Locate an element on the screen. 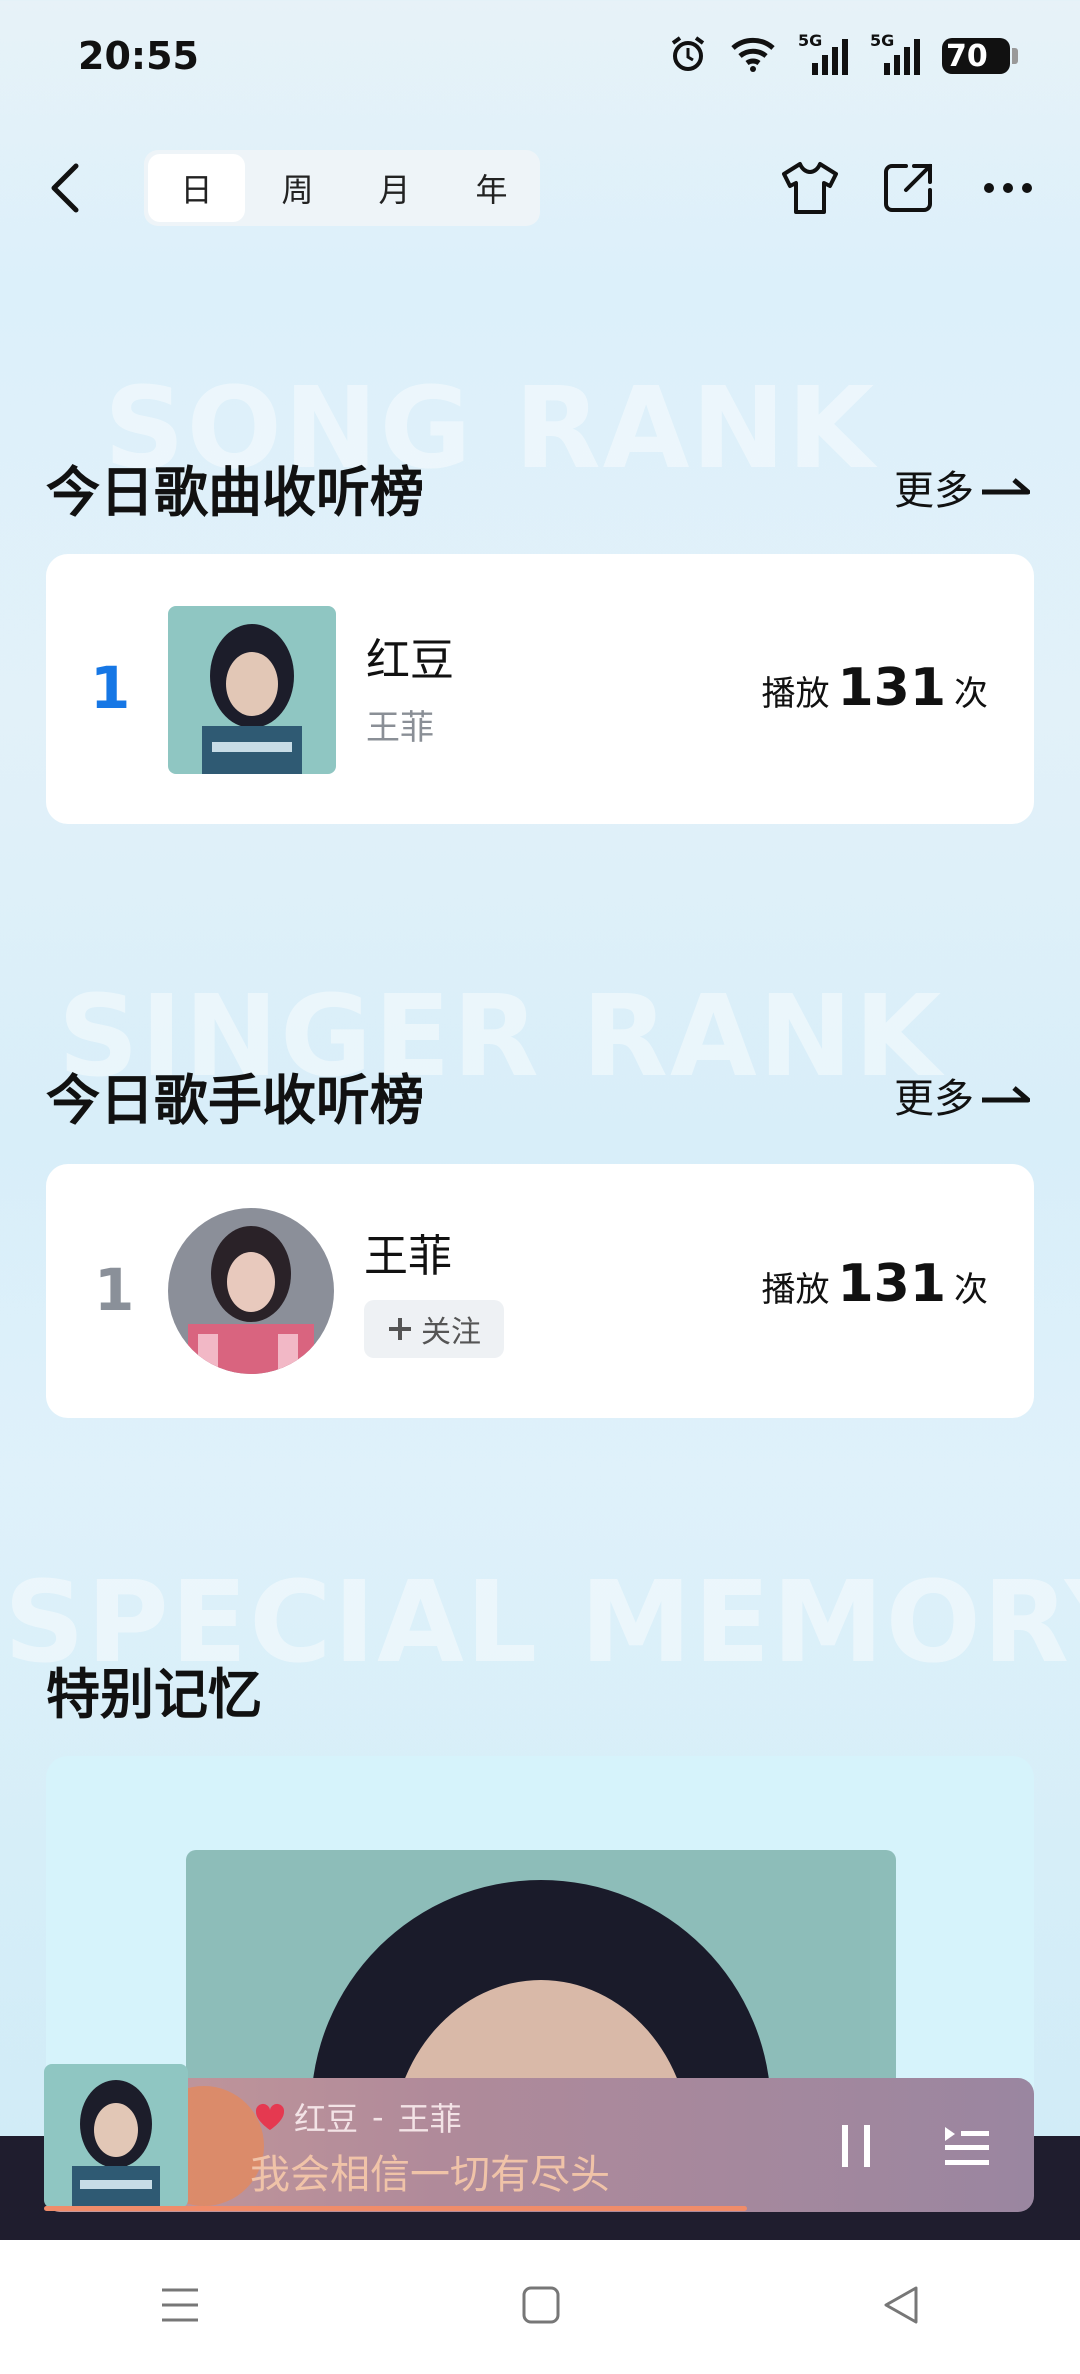 This screenshot has height=2374, width=1080. follow-button: 关注 is located at coordinates (434, 1329).